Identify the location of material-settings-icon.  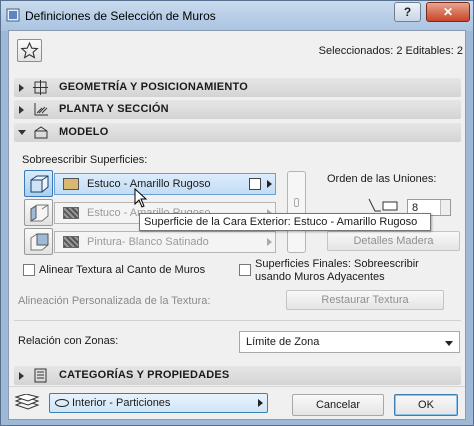
(255, 184).